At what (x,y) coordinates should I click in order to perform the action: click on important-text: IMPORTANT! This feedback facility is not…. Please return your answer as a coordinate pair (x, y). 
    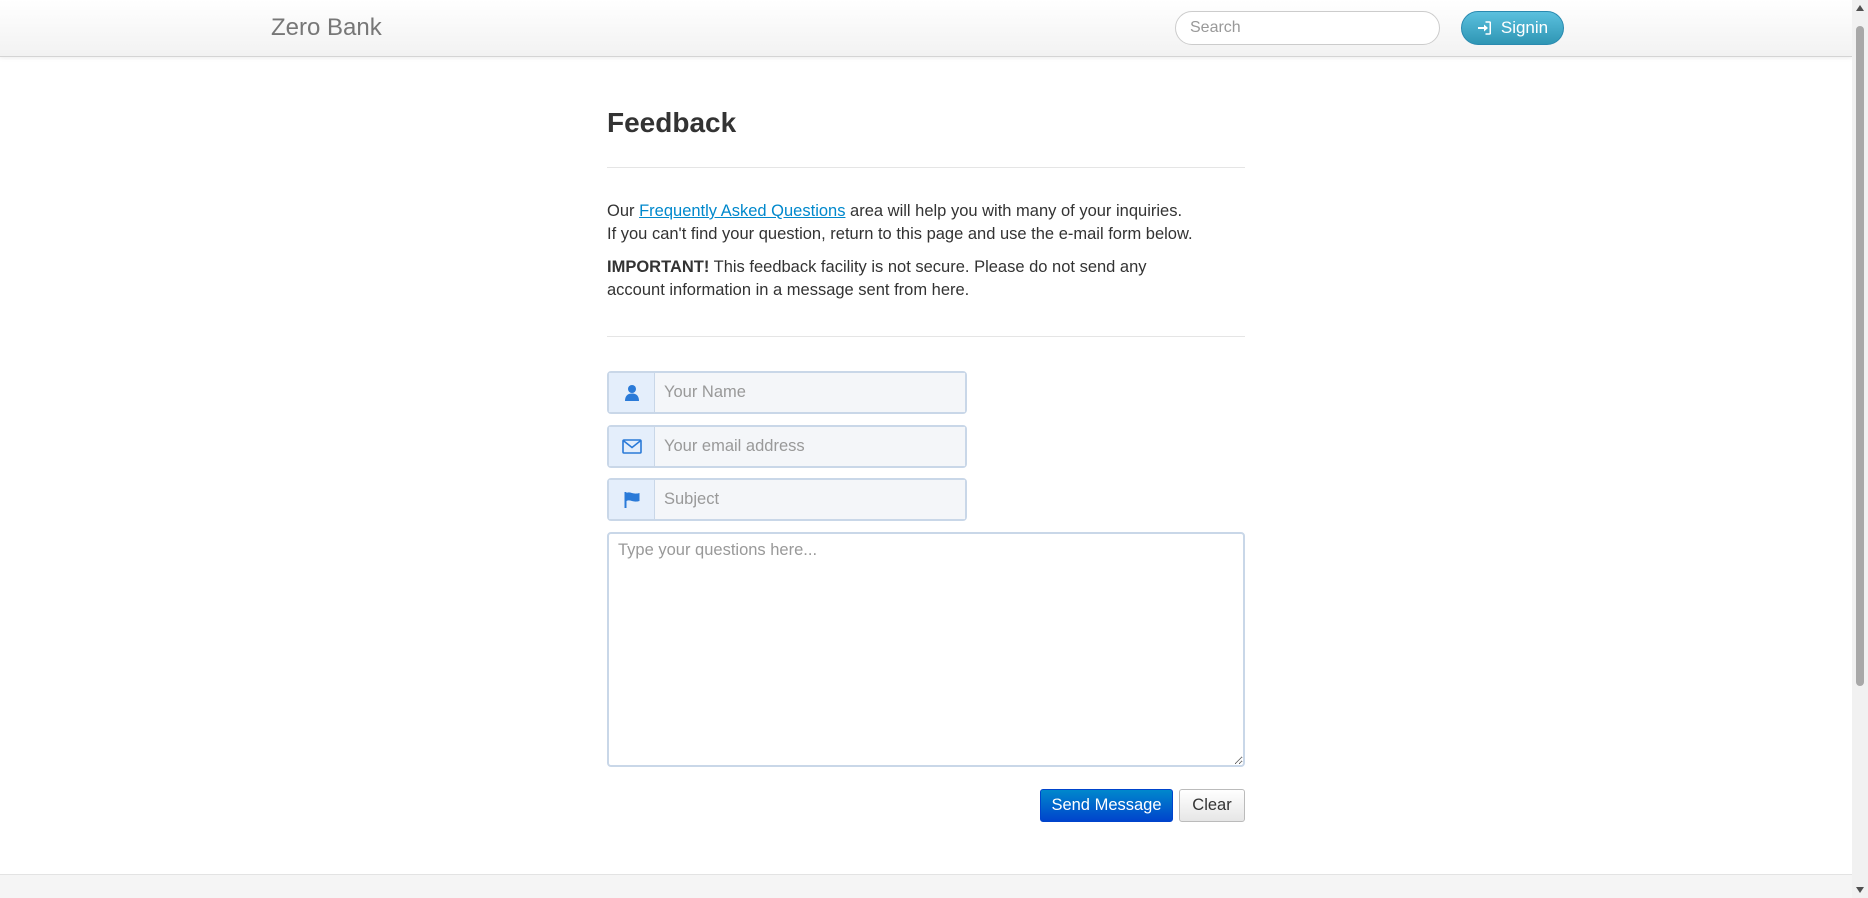
    Looking at the image, I should click on (926, 279).